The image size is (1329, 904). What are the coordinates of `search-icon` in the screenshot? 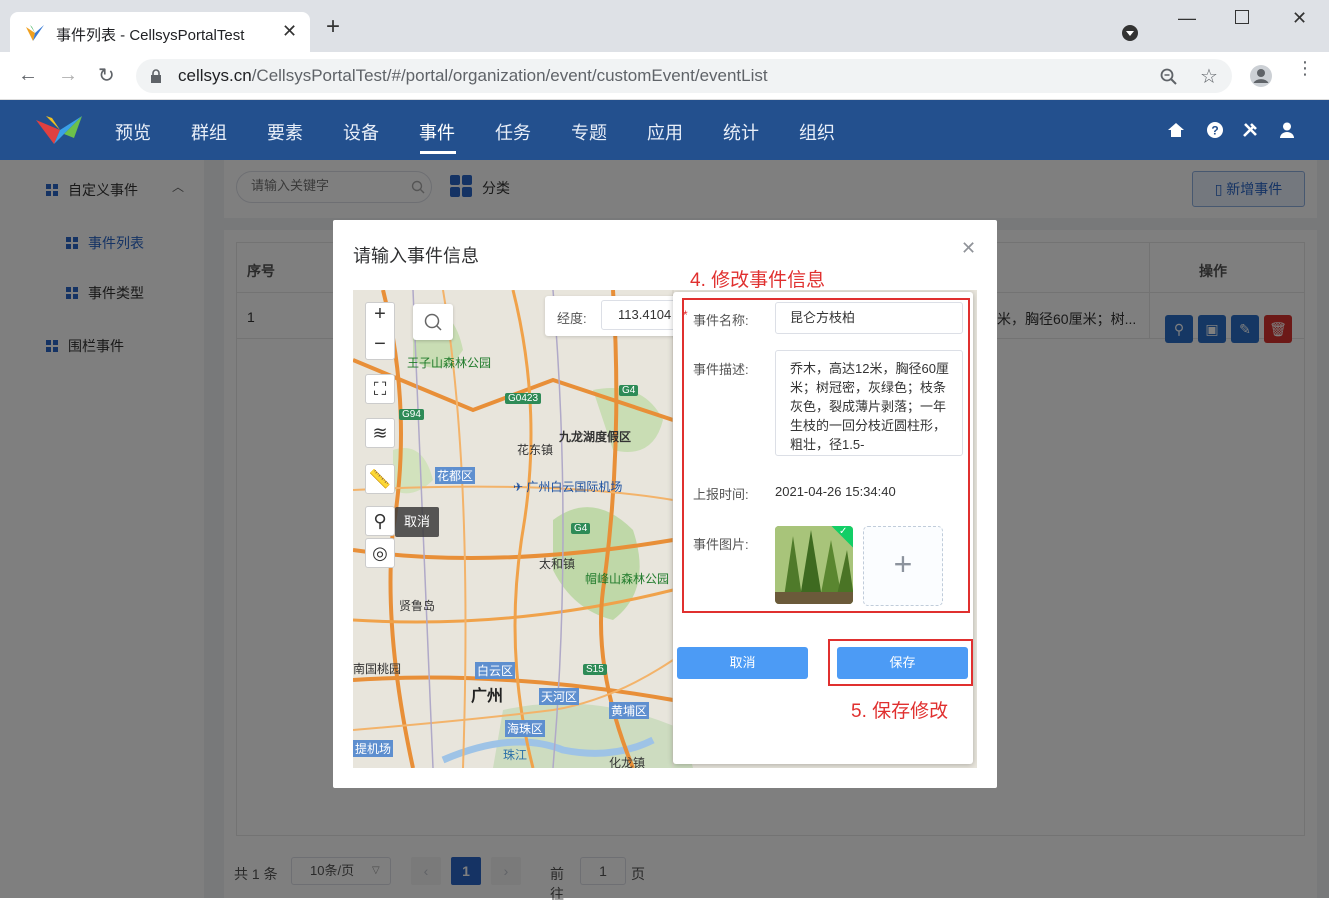 It's located at (433, 322).